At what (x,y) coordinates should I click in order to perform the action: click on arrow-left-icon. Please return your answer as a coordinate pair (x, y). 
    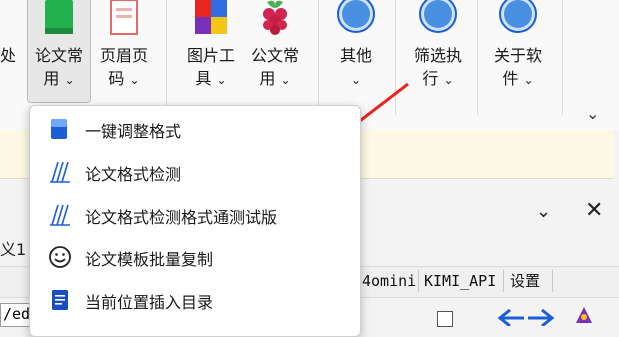
    Looking at the image, I should click on (511, 316).